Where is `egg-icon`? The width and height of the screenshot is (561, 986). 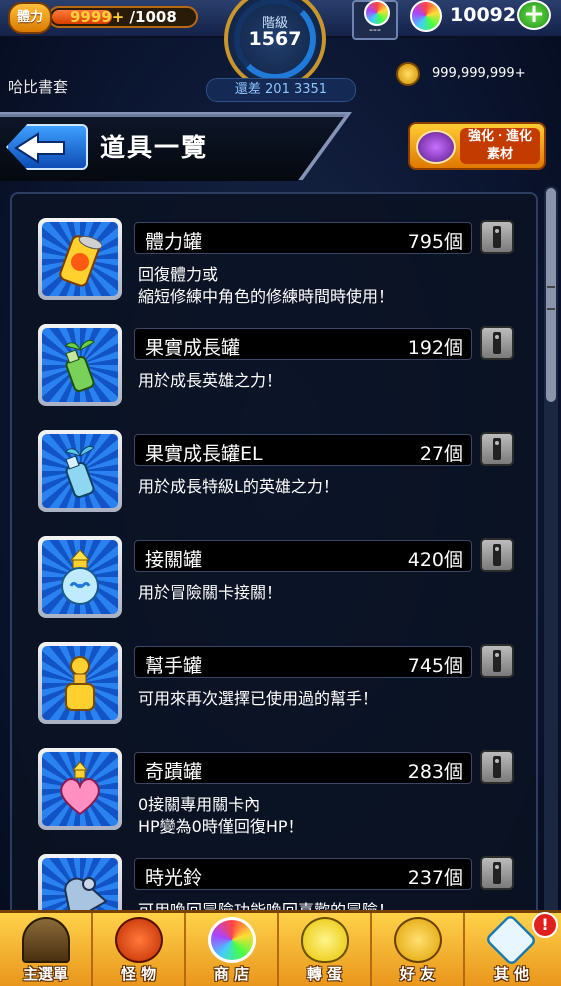
egg-icon is located at coordinates (325, 940).